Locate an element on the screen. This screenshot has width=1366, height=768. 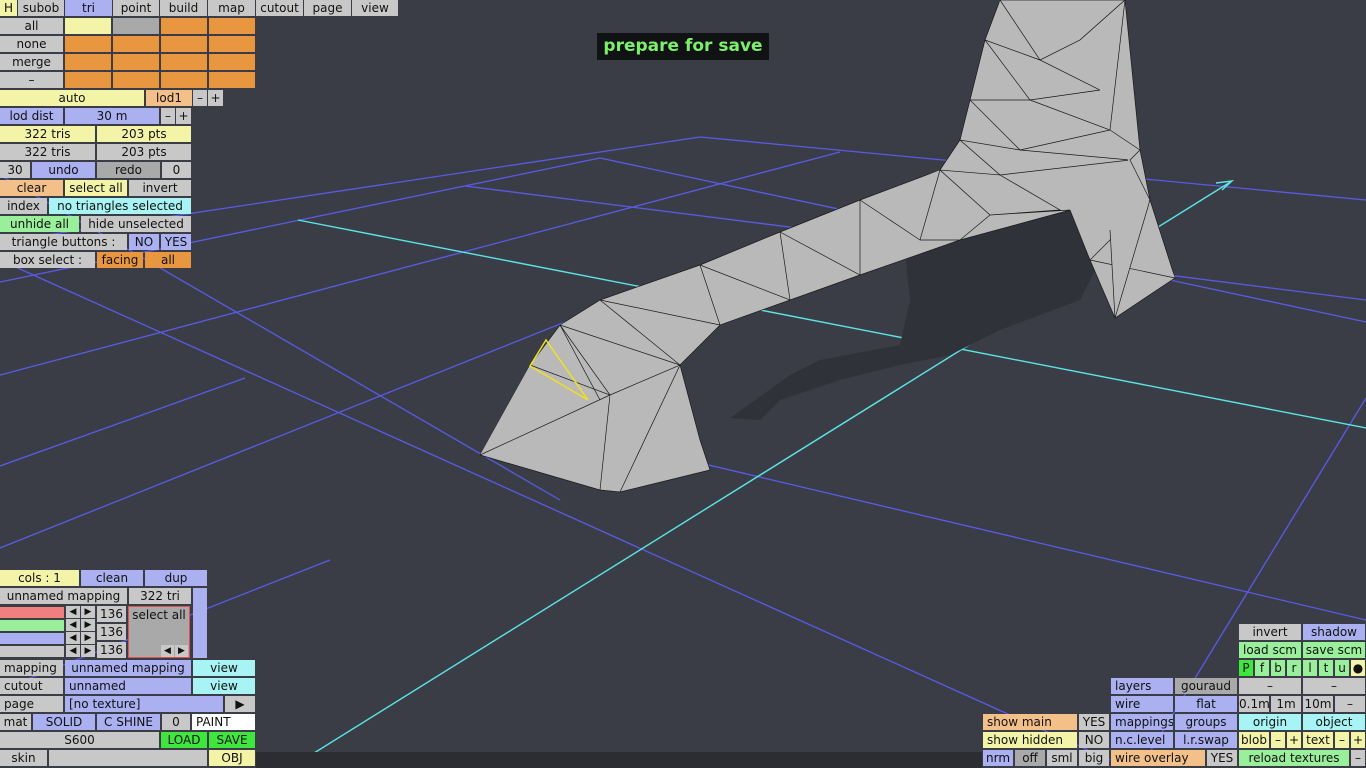
tab-cutout: cutout is located at coordinates (279, 8).